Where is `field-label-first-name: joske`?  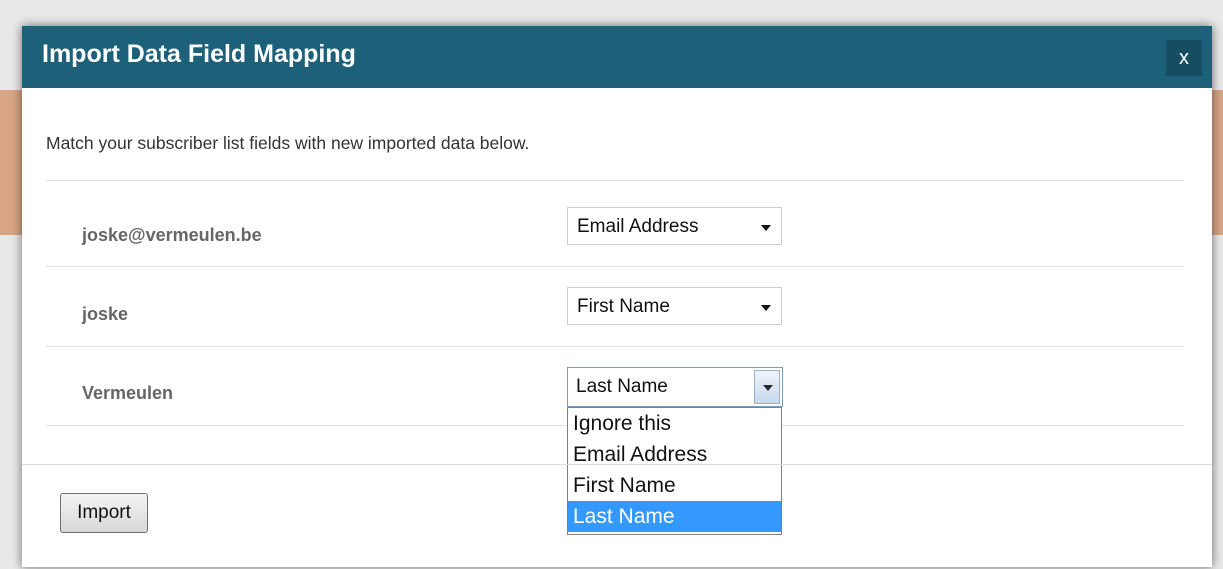
field-label-first-name: joske is located at coordinates (105, 314).